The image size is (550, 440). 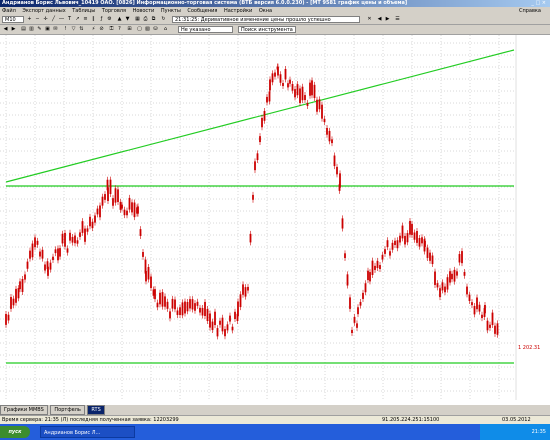 What do you see at coordinates (119, 29) in the screenshot?
I see `help-icon: ?` at bounding box center [119, 29].